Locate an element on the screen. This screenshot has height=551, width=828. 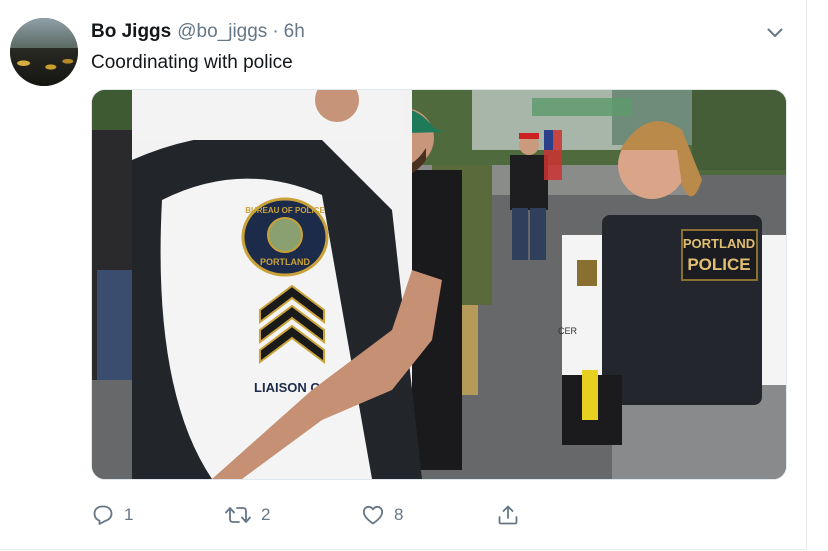
vest-label-line-1: PORTLAND is located at coordinates (719, 243).